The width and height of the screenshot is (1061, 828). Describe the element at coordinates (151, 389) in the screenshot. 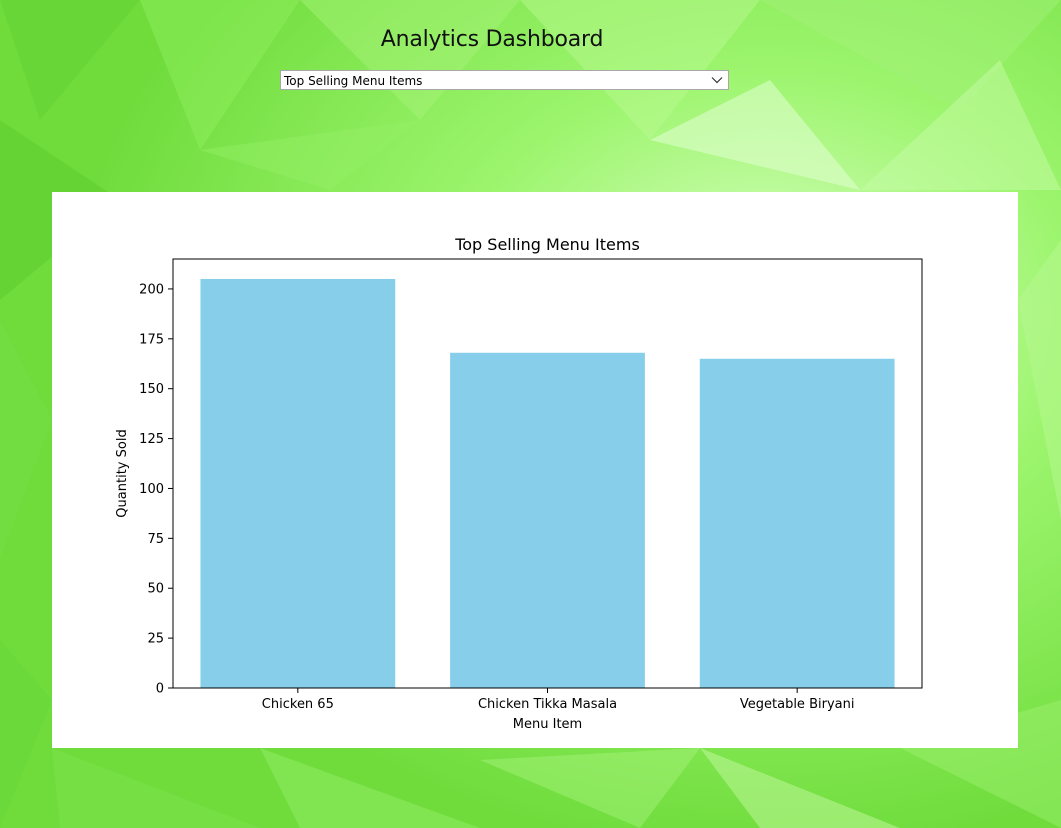

I see `y-tick-label: 150` at that location.